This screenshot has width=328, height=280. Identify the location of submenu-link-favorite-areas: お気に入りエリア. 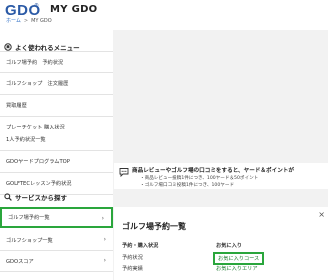
(237, 268).